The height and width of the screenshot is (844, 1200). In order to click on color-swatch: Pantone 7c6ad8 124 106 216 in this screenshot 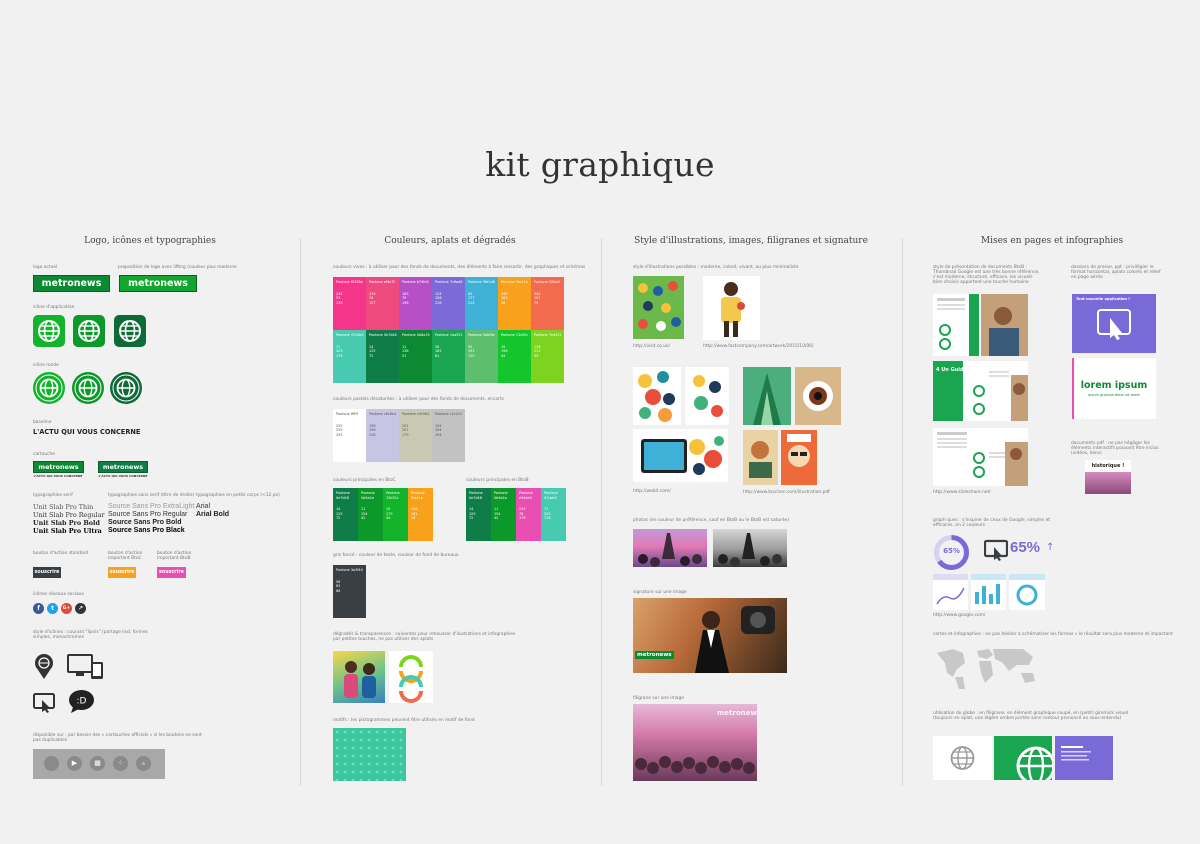, I will do `click(448, 303)`.